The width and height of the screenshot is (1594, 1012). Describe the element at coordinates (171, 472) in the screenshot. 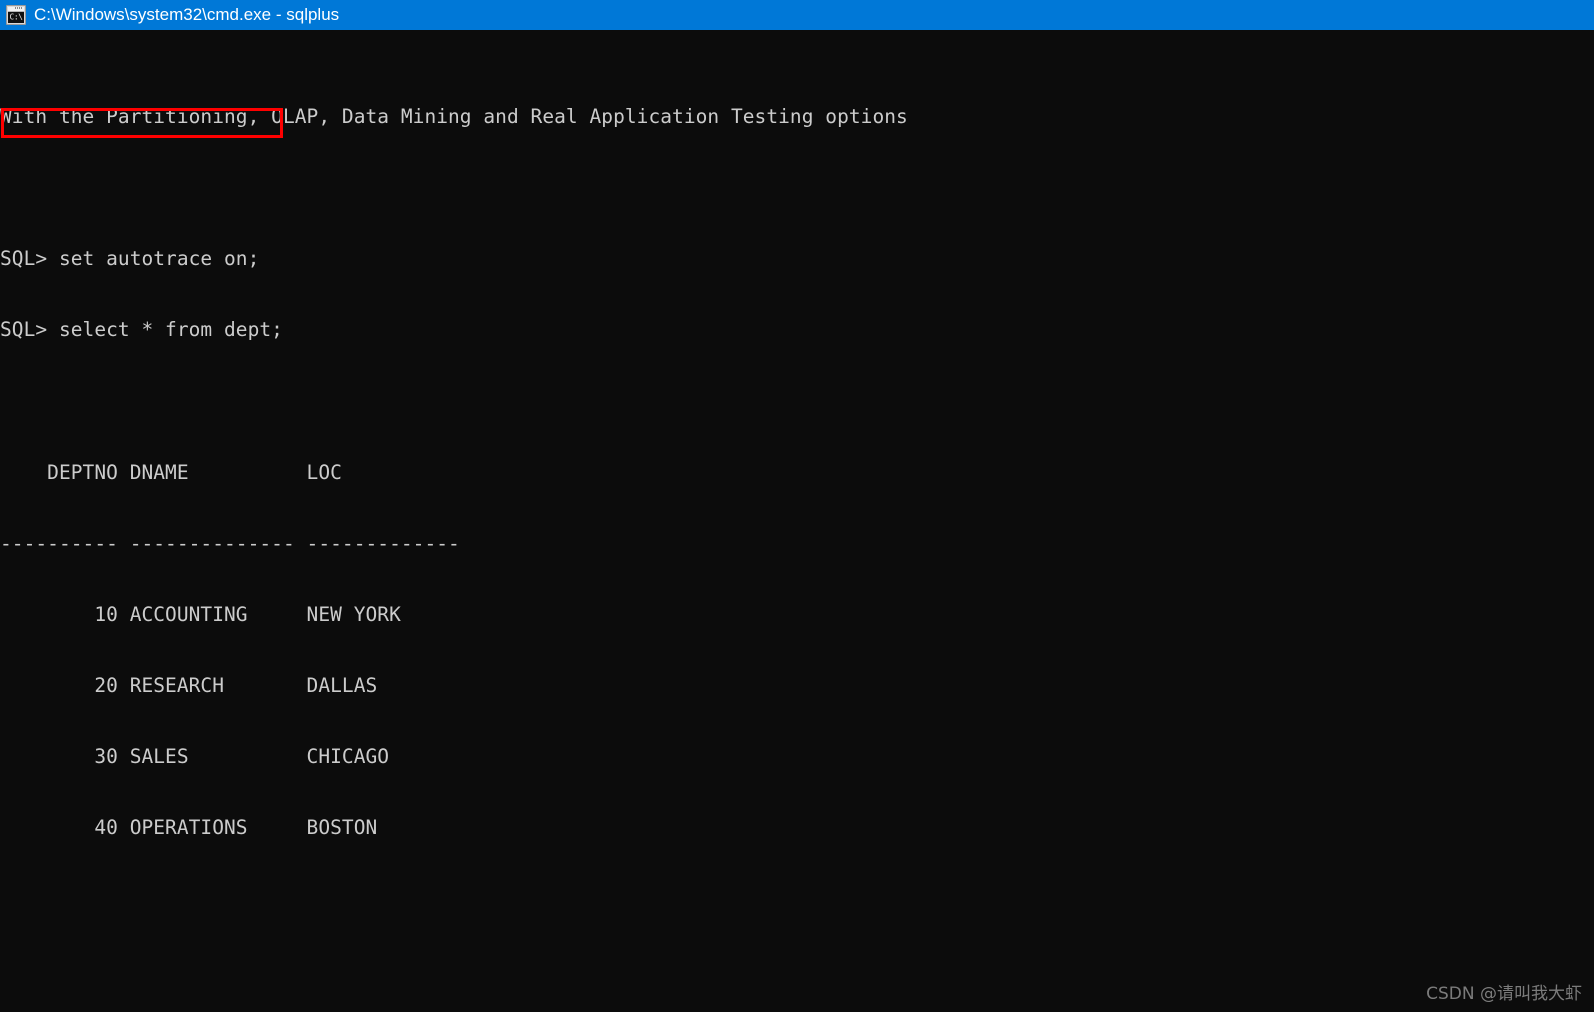

I see `result-table-header: DEPTNO DNAME LOC` at that location.